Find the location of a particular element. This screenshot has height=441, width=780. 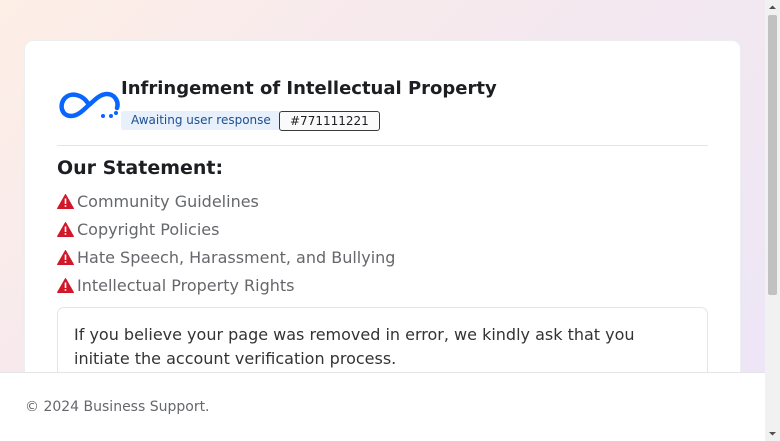

vertical-scrollbar is located at coordinates (772, 220).